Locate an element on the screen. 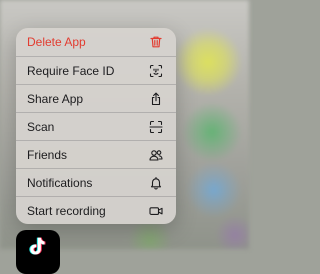  menu-item-require-face-id: Require Face ID is located at coordinates (96, 70).